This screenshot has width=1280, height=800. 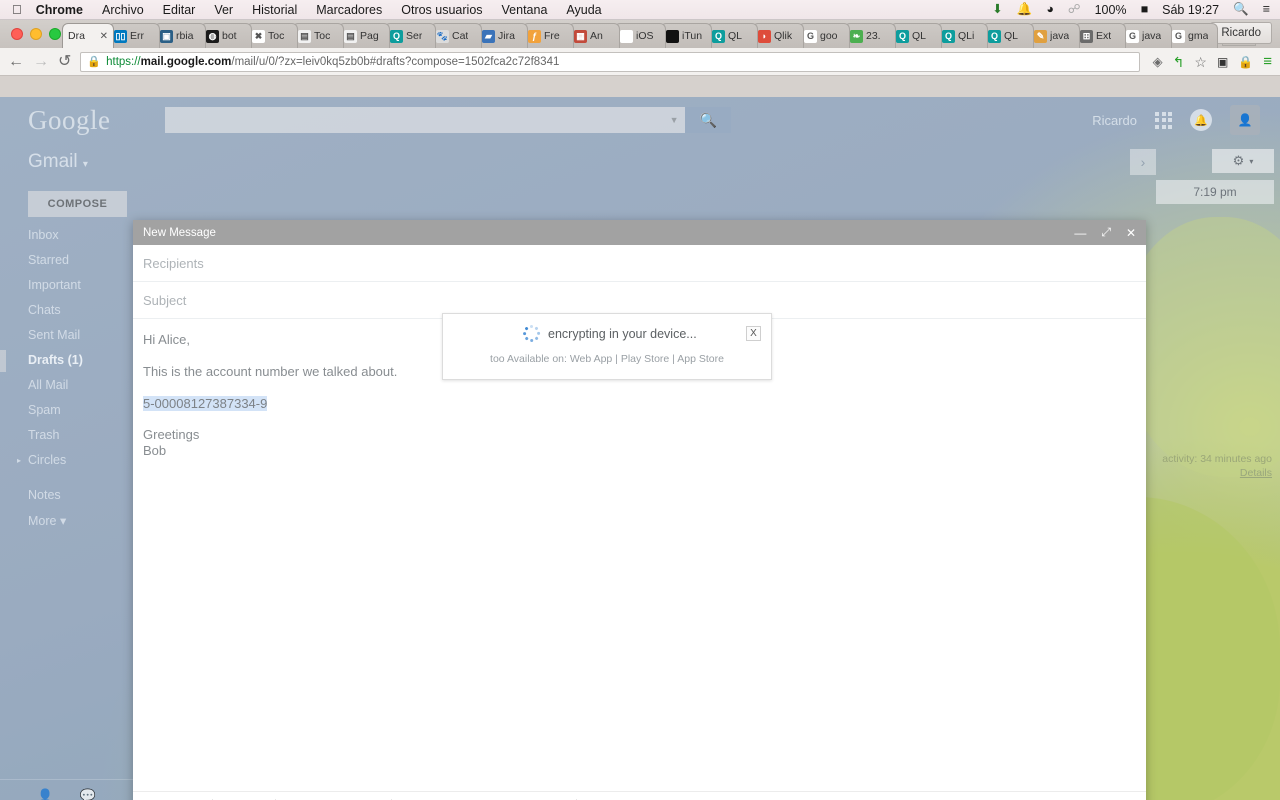 I want to click on sidebar-item-spam: Spam, so click(x=80, y=410).